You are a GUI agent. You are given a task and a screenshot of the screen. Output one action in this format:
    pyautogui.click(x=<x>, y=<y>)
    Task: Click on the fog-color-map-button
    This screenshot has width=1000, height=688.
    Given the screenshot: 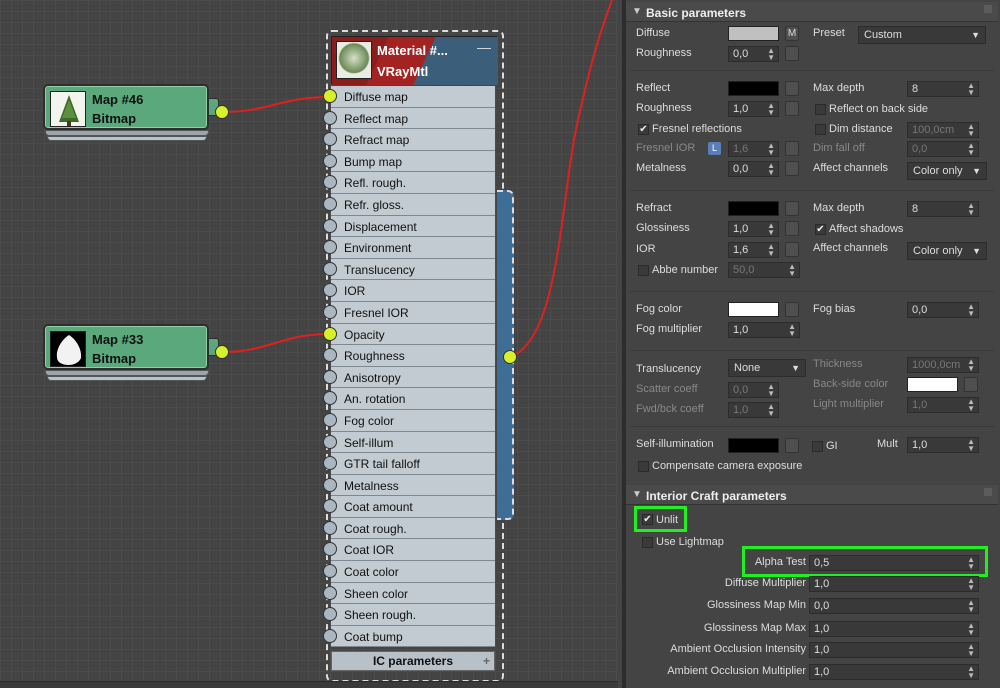 What is the action you would take?
    pyautogui.click(x=792, y=309)
    